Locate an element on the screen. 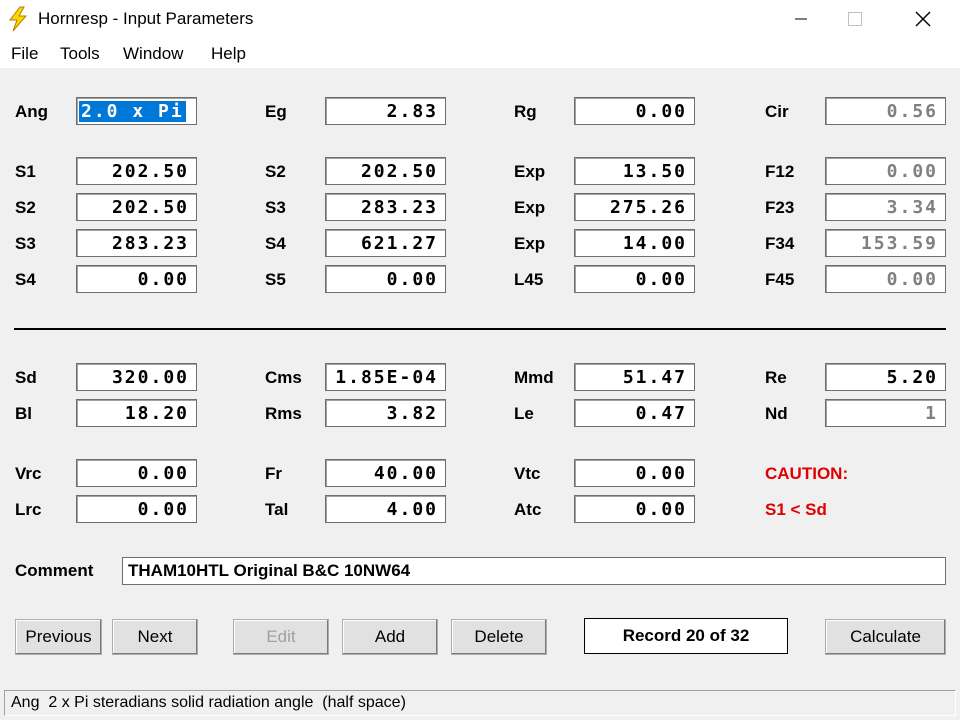  cms-field: 1.85E-04 is located at coordinates (385, 377).